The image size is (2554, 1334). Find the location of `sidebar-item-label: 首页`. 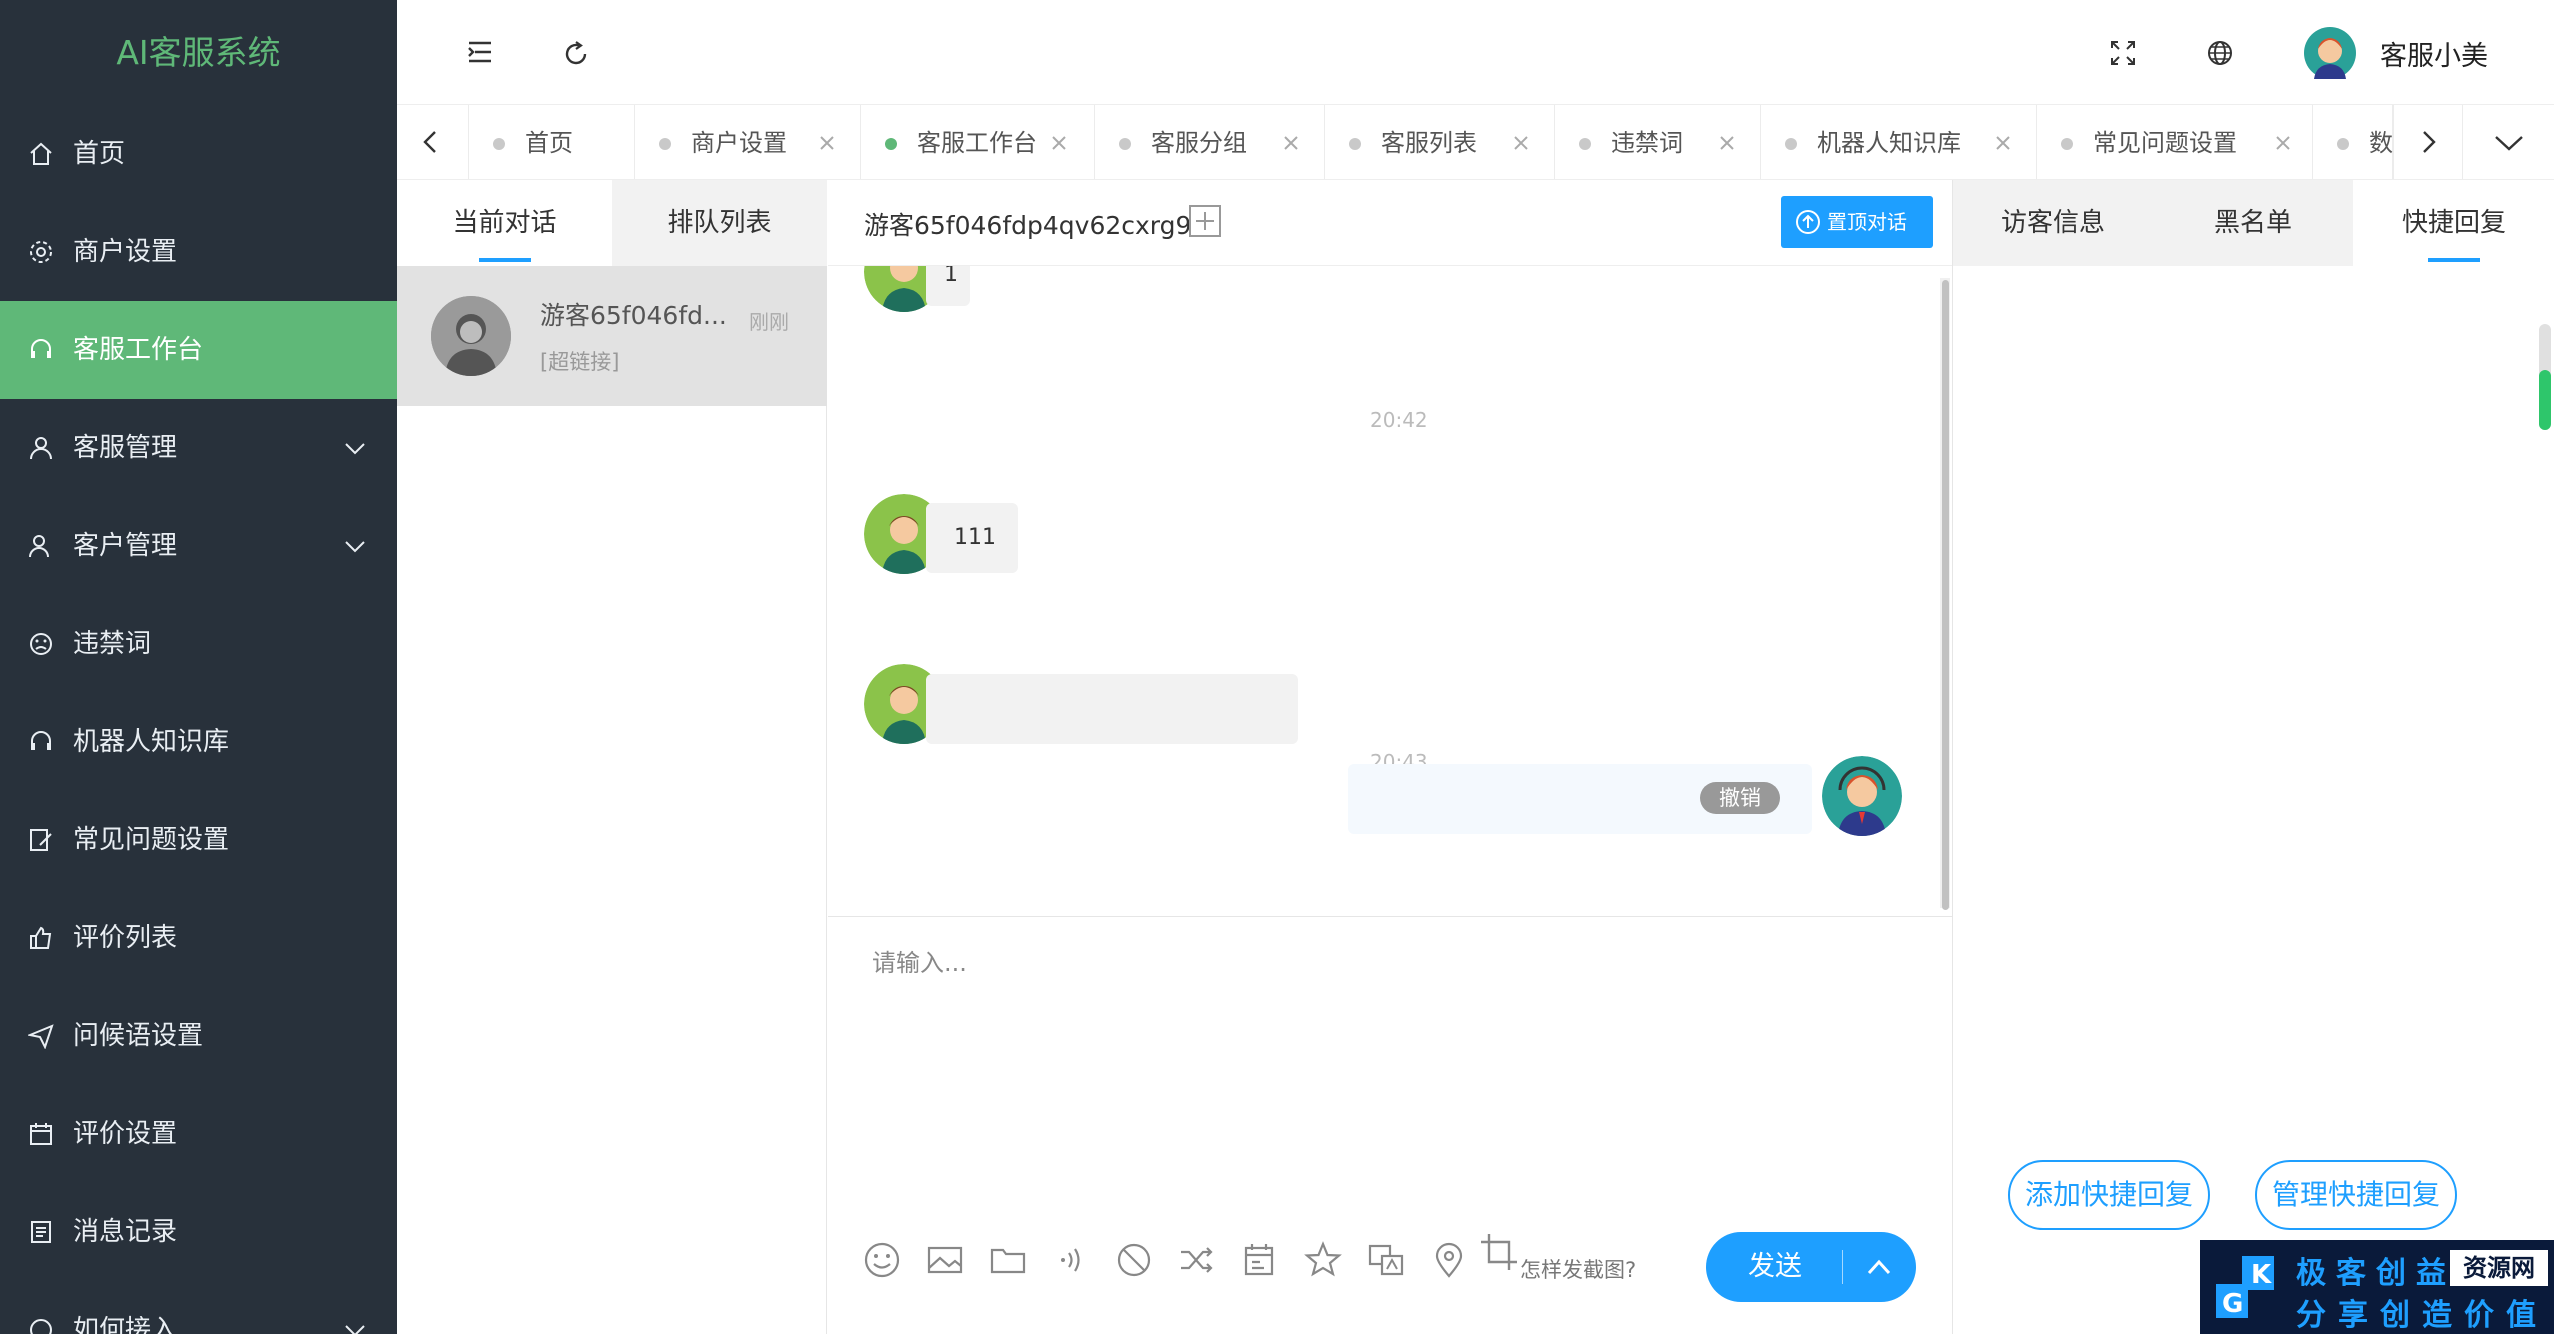

sidebar-item-label: 首页 is located at coordinates (99, 154).